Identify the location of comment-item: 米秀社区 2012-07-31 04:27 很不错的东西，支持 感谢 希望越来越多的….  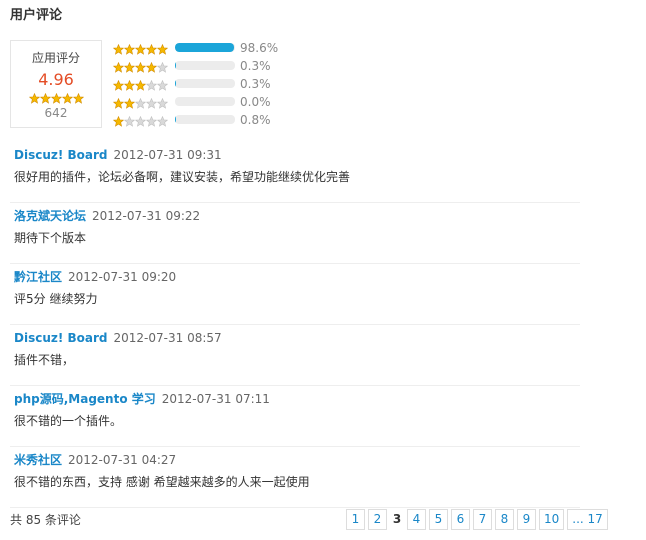
(295, 477).